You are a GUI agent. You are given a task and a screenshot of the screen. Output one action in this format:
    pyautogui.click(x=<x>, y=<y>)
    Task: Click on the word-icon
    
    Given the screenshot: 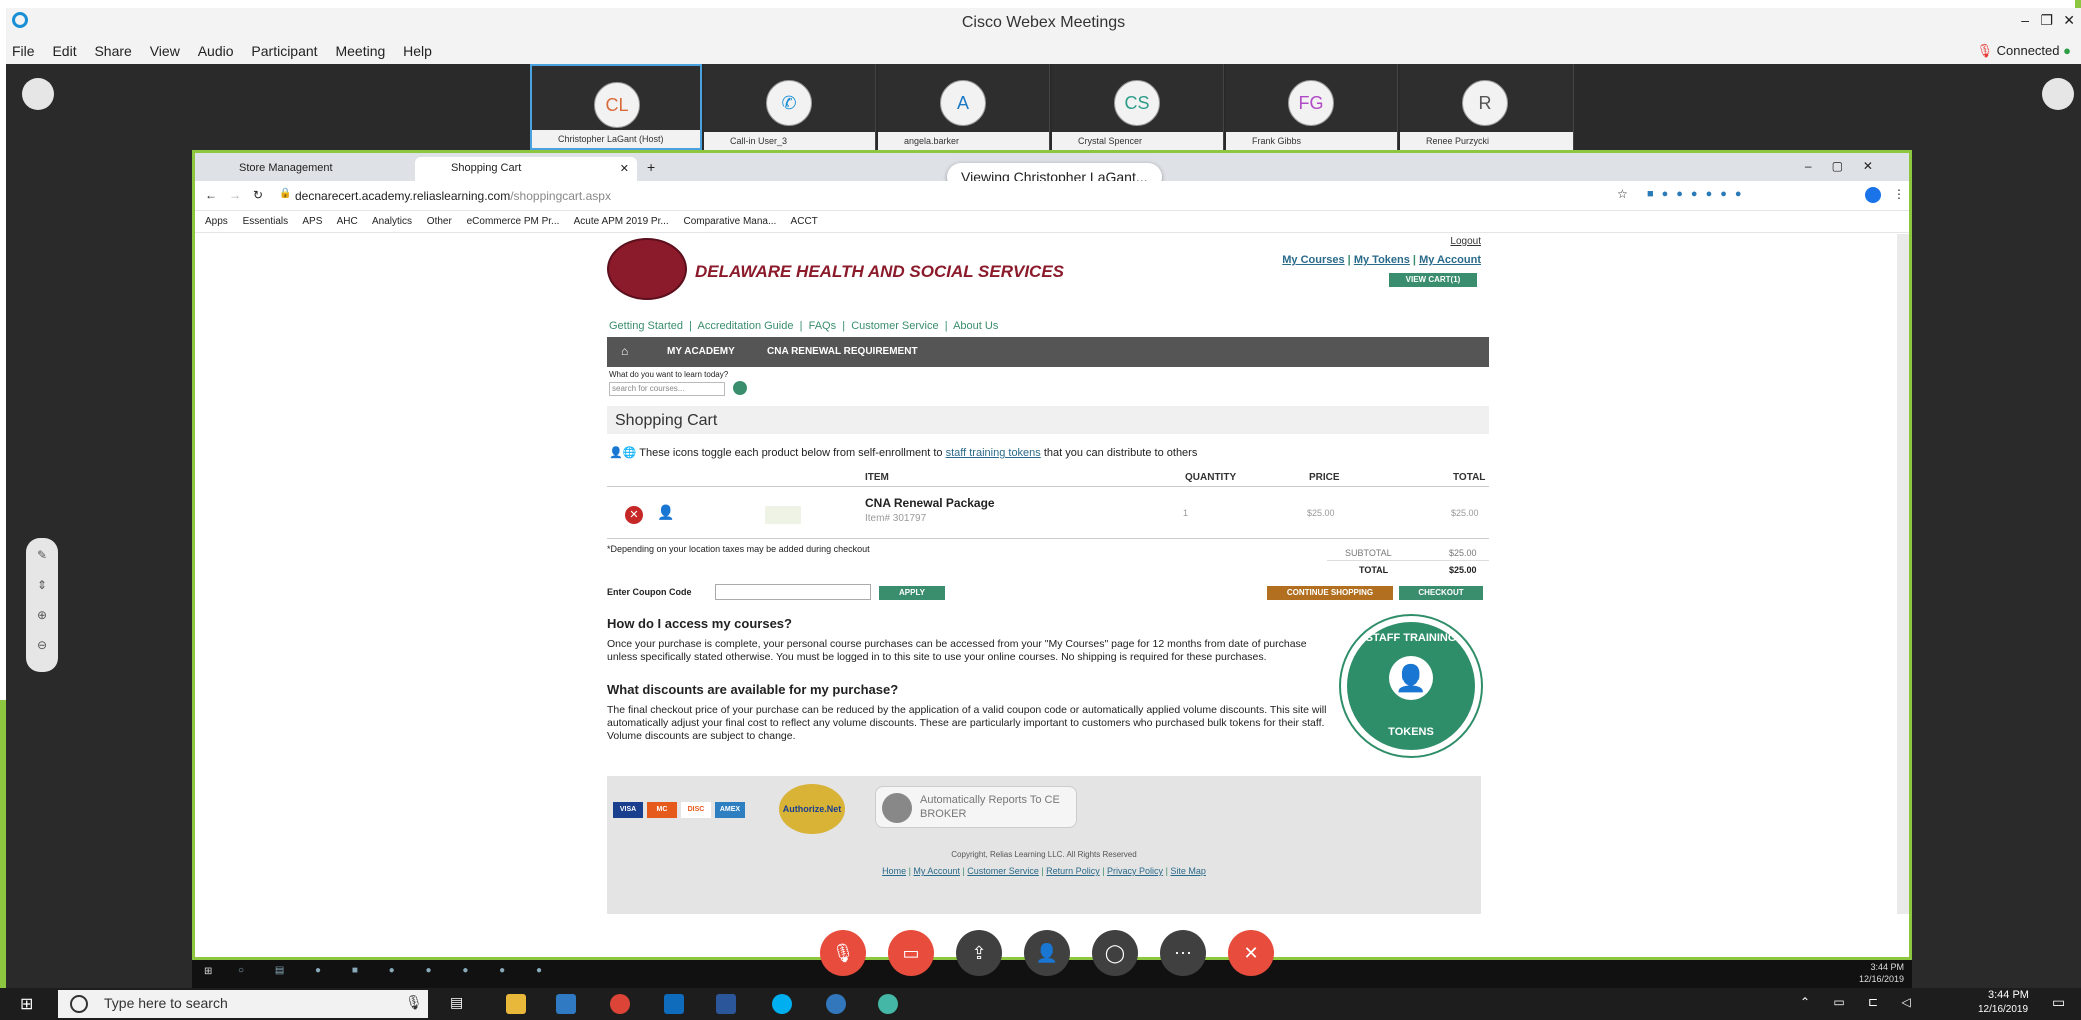 What is the action you would take?
    pyautogui.click(x=726, y=1004)
    